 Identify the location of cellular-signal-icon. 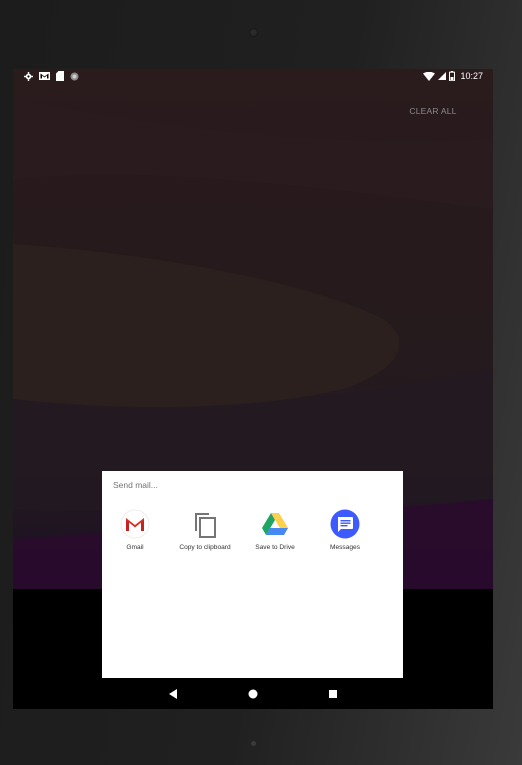
(442, 76).